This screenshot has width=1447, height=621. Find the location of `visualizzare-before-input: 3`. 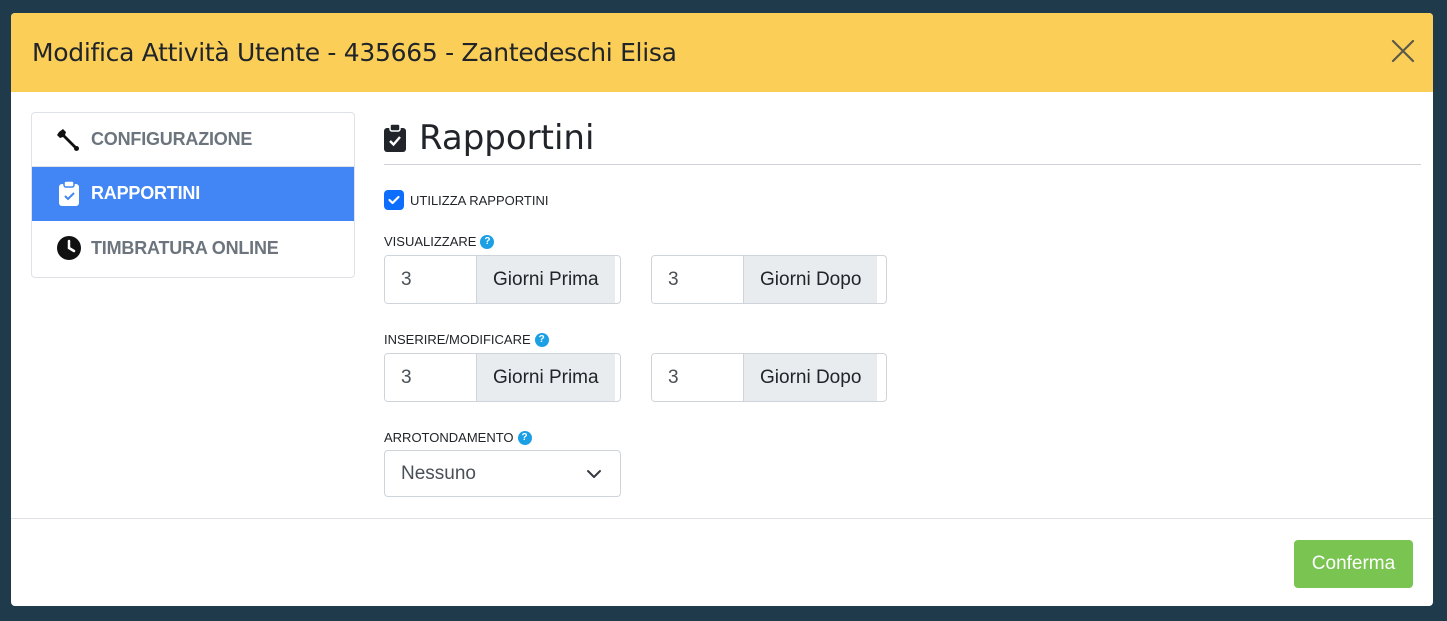

visualizzare-before-input: 3 is located at coordinates (431, 279).